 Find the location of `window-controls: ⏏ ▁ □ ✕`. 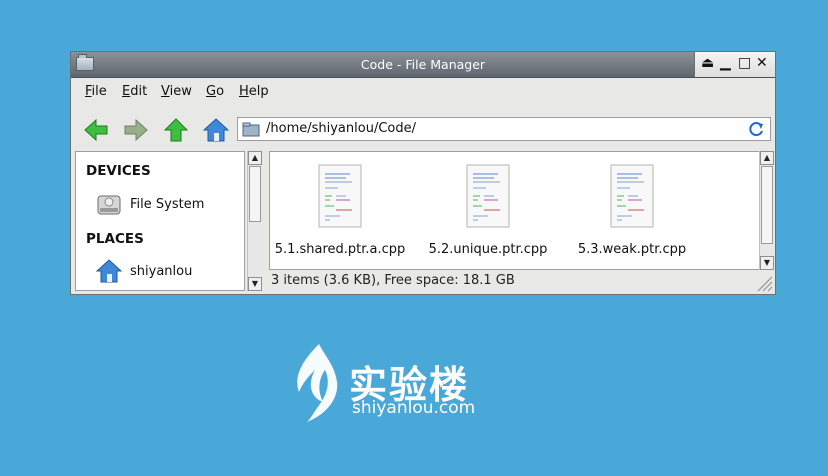

window-controls: ⏏ ▁ □ ✕ is located at coordinates (734, 64).